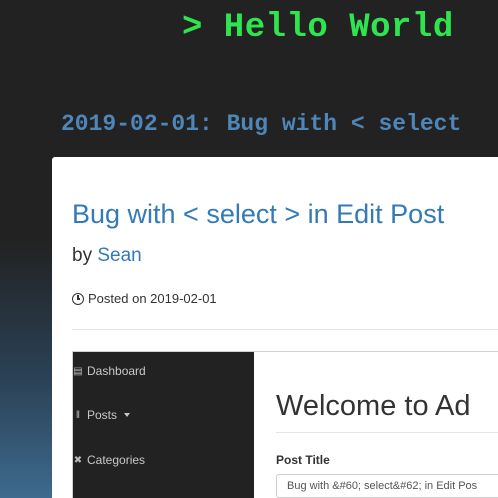 This screenshot has height=498, width=498. Describe the element at coordinates (116, 460) in the screenshot. I see `sidebar-item-label: Categories` at that location.